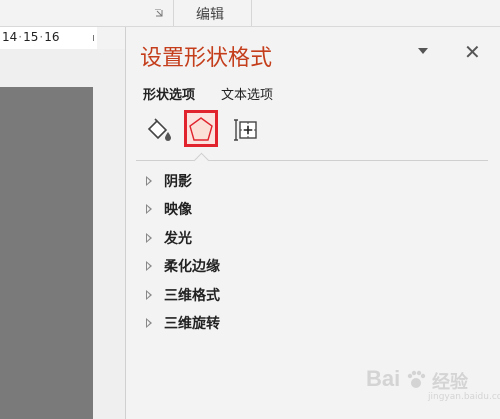 The width and height of the screenshot is (500, 419). I want to click on effects-pentagon-icon, so click(201, 130).